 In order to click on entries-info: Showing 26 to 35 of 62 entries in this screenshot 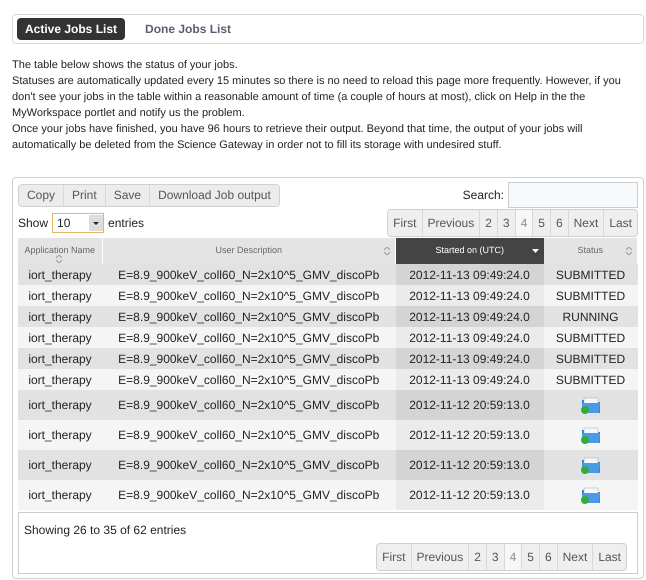, I will do `click(106, 530)`.